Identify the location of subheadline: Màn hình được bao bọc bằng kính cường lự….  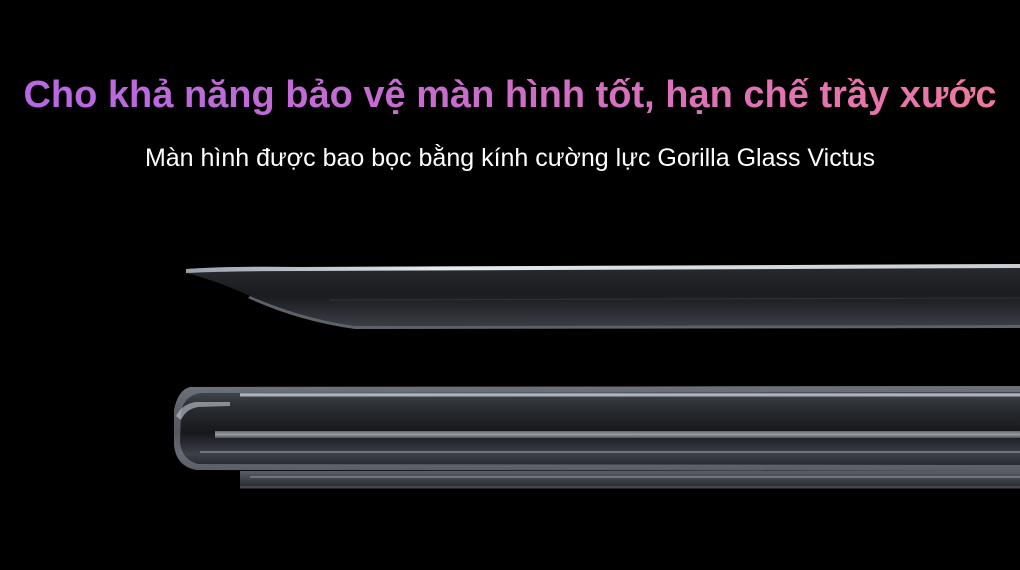
(510, 158).